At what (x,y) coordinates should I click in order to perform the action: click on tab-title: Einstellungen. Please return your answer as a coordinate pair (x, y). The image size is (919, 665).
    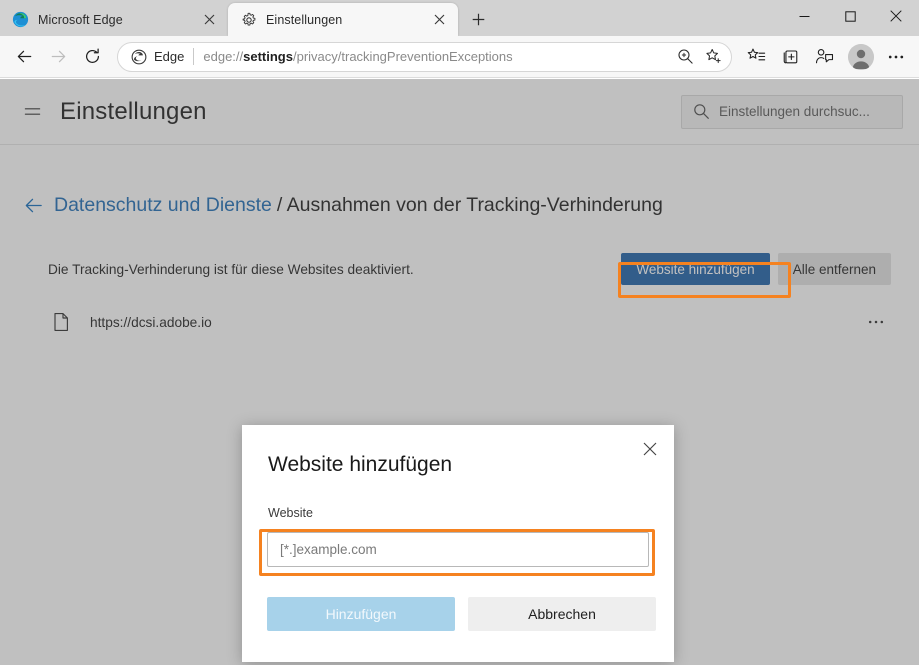
    Looking at the image, I should click on (304, 19).